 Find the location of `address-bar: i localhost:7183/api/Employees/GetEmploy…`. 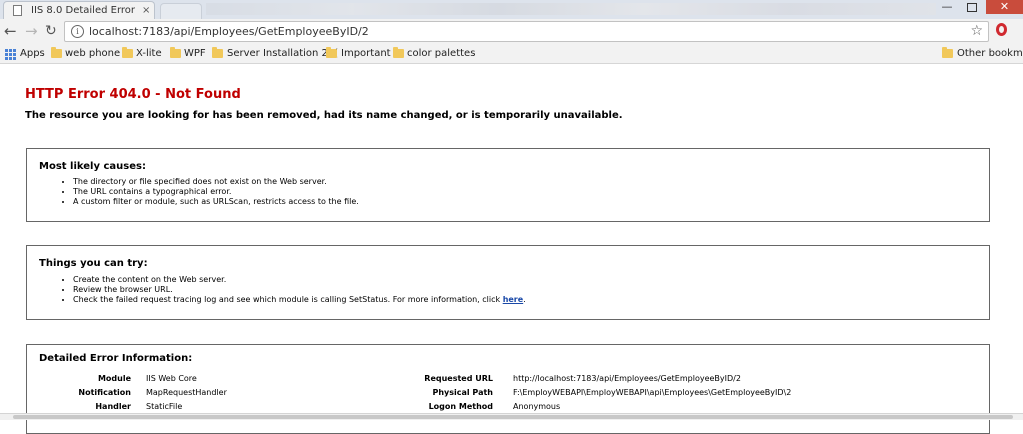

address-bar: i localhost:7183/api/Employees/GetEmploy… is located at coordinates (526, 31).